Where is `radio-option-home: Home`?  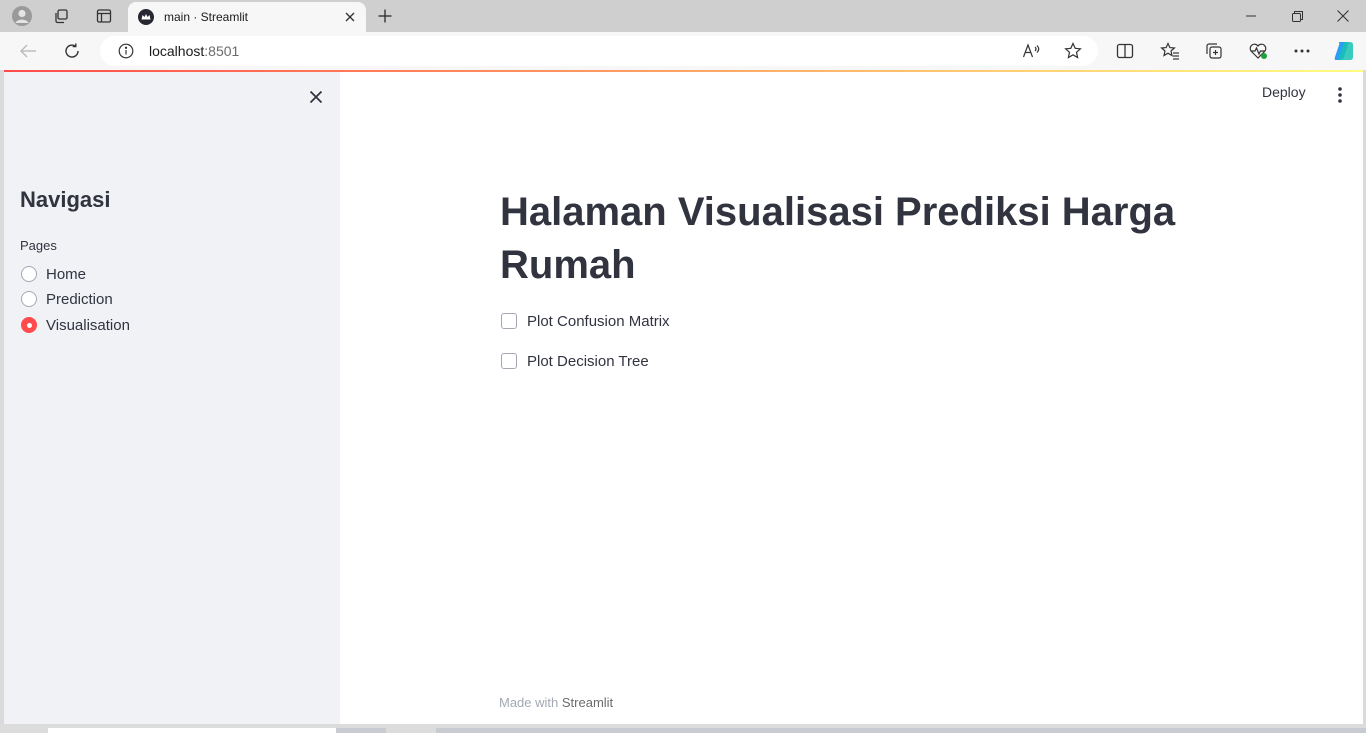
radio-option-home: Home is located at coordinates (53, 274).